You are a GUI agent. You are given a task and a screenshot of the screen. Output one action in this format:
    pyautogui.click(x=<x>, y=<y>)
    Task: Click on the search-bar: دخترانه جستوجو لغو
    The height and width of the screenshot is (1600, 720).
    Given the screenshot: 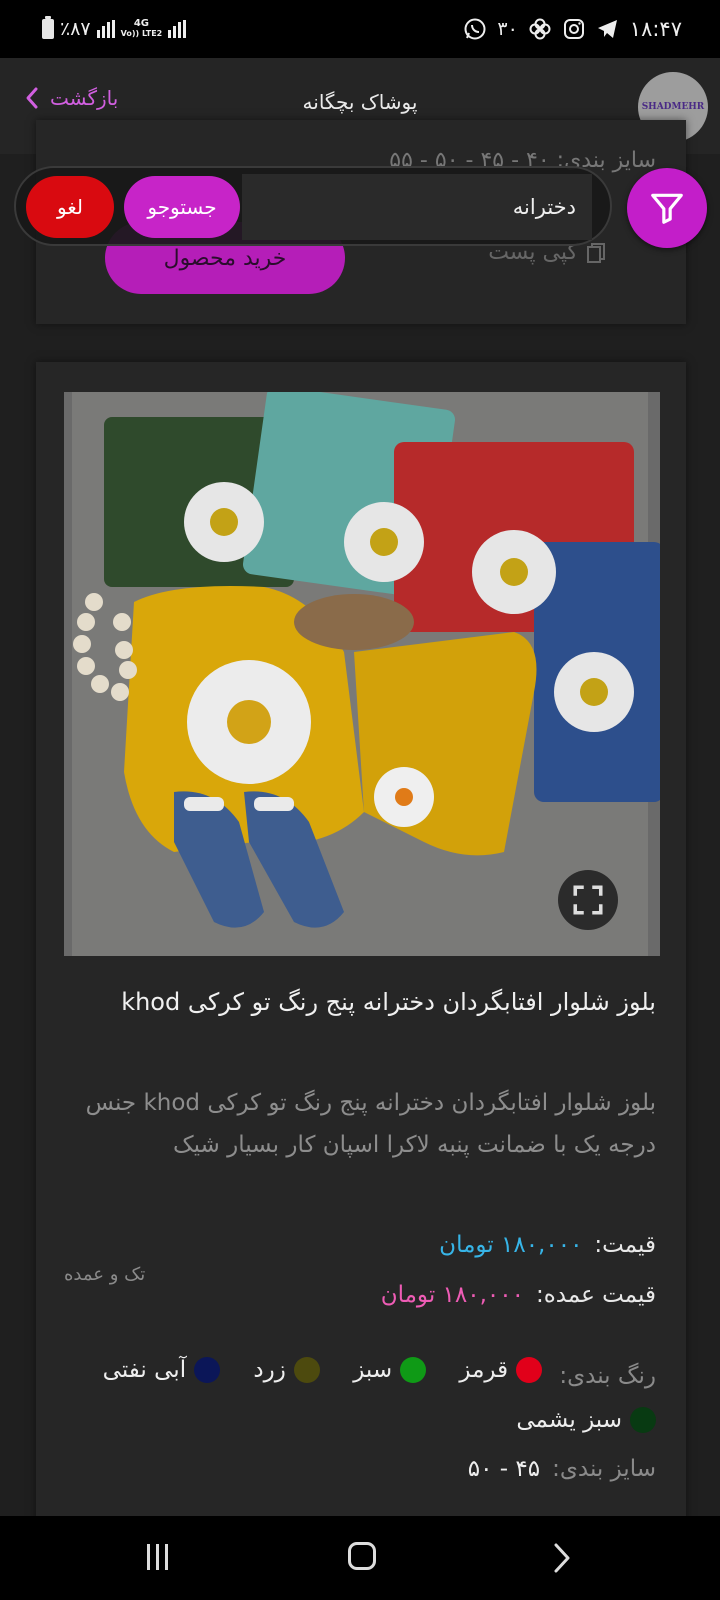 What is the action you would take?
    pyautogui.click(x=313, y=206)
    